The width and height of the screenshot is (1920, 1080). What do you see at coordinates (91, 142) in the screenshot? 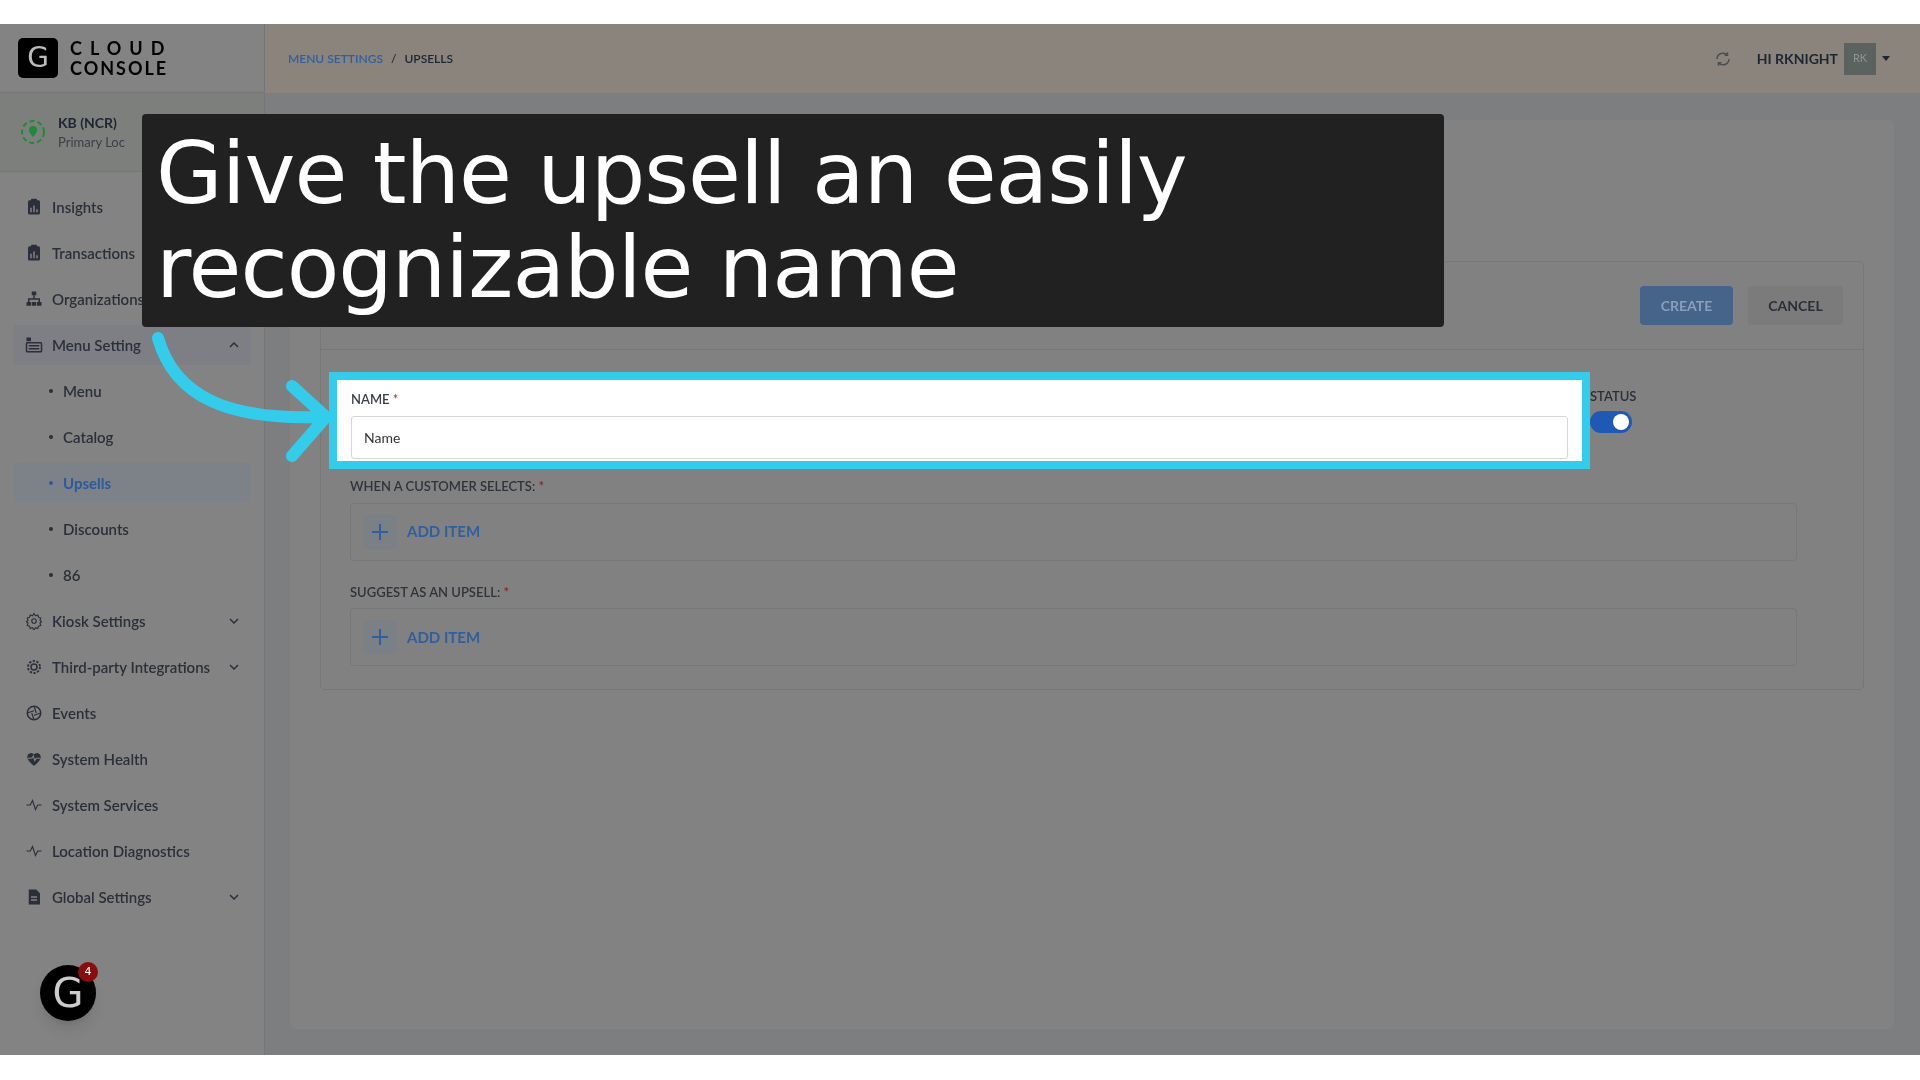
I see `location-subtitle: Primary Loc` at bounding box center [91, 142].